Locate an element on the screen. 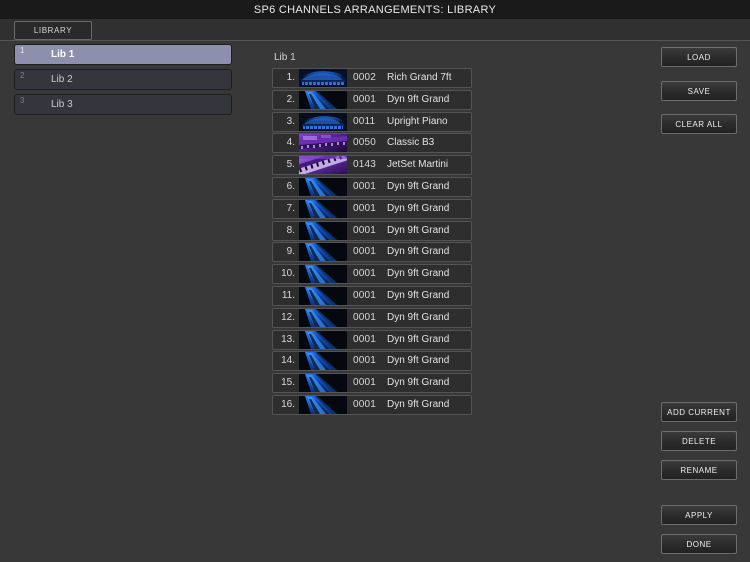 The height and width of the screenshot is (562, 750). button-label: DONE is located at coordinates (699, 544).